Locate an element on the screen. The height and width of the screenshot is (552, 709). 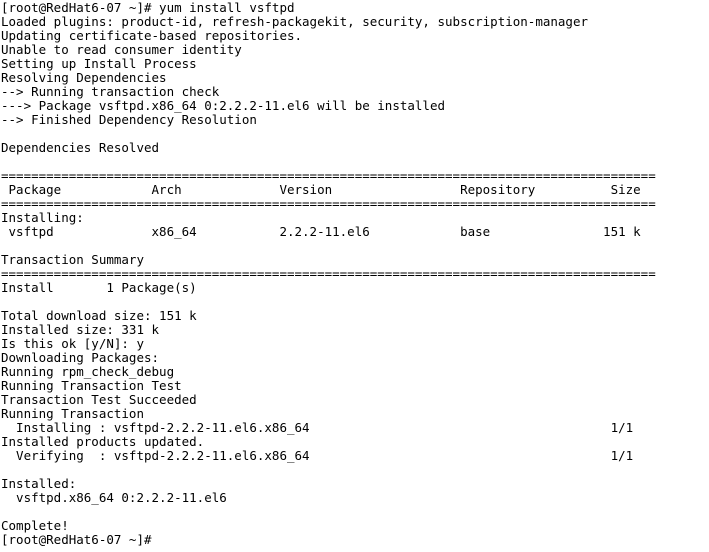
terminal-line: [root@RedHat6-07 ~]# is located at coordinates (76, 539).